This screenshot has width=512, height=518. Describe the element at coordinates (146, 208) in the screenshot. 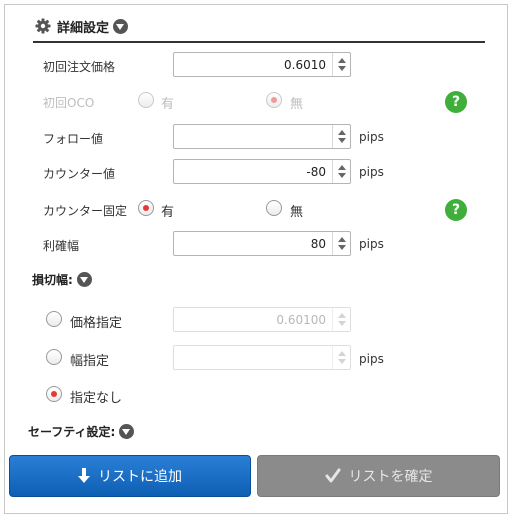

I see `counter-fixed-yes-radio` at that location.